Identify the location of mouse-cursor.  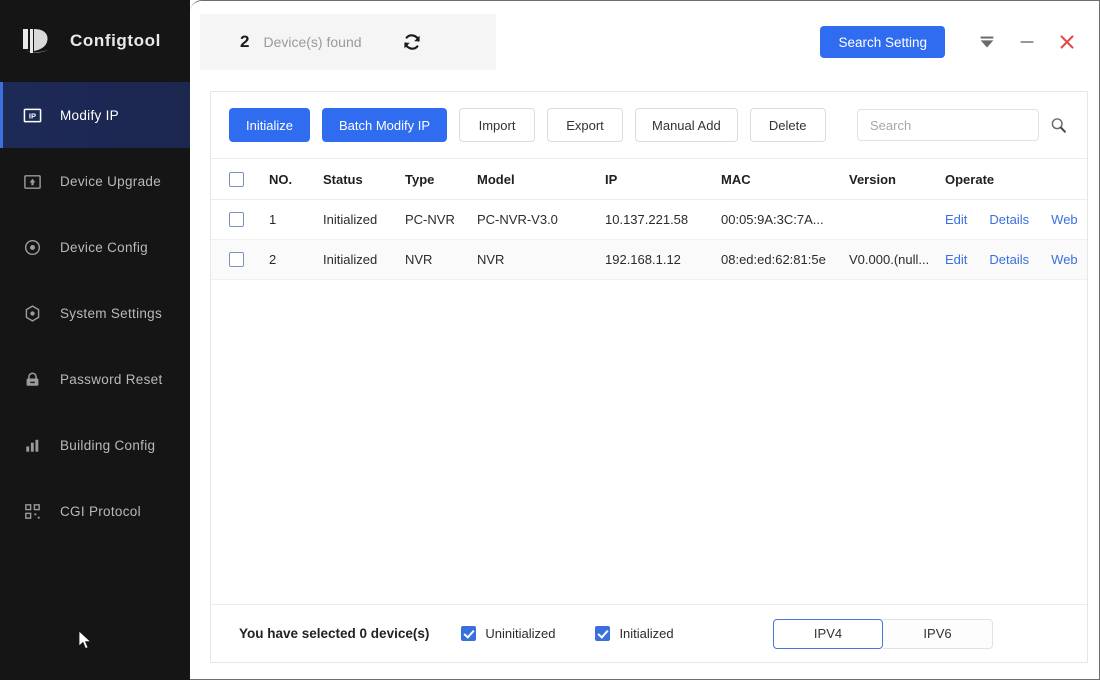
(86, 641).